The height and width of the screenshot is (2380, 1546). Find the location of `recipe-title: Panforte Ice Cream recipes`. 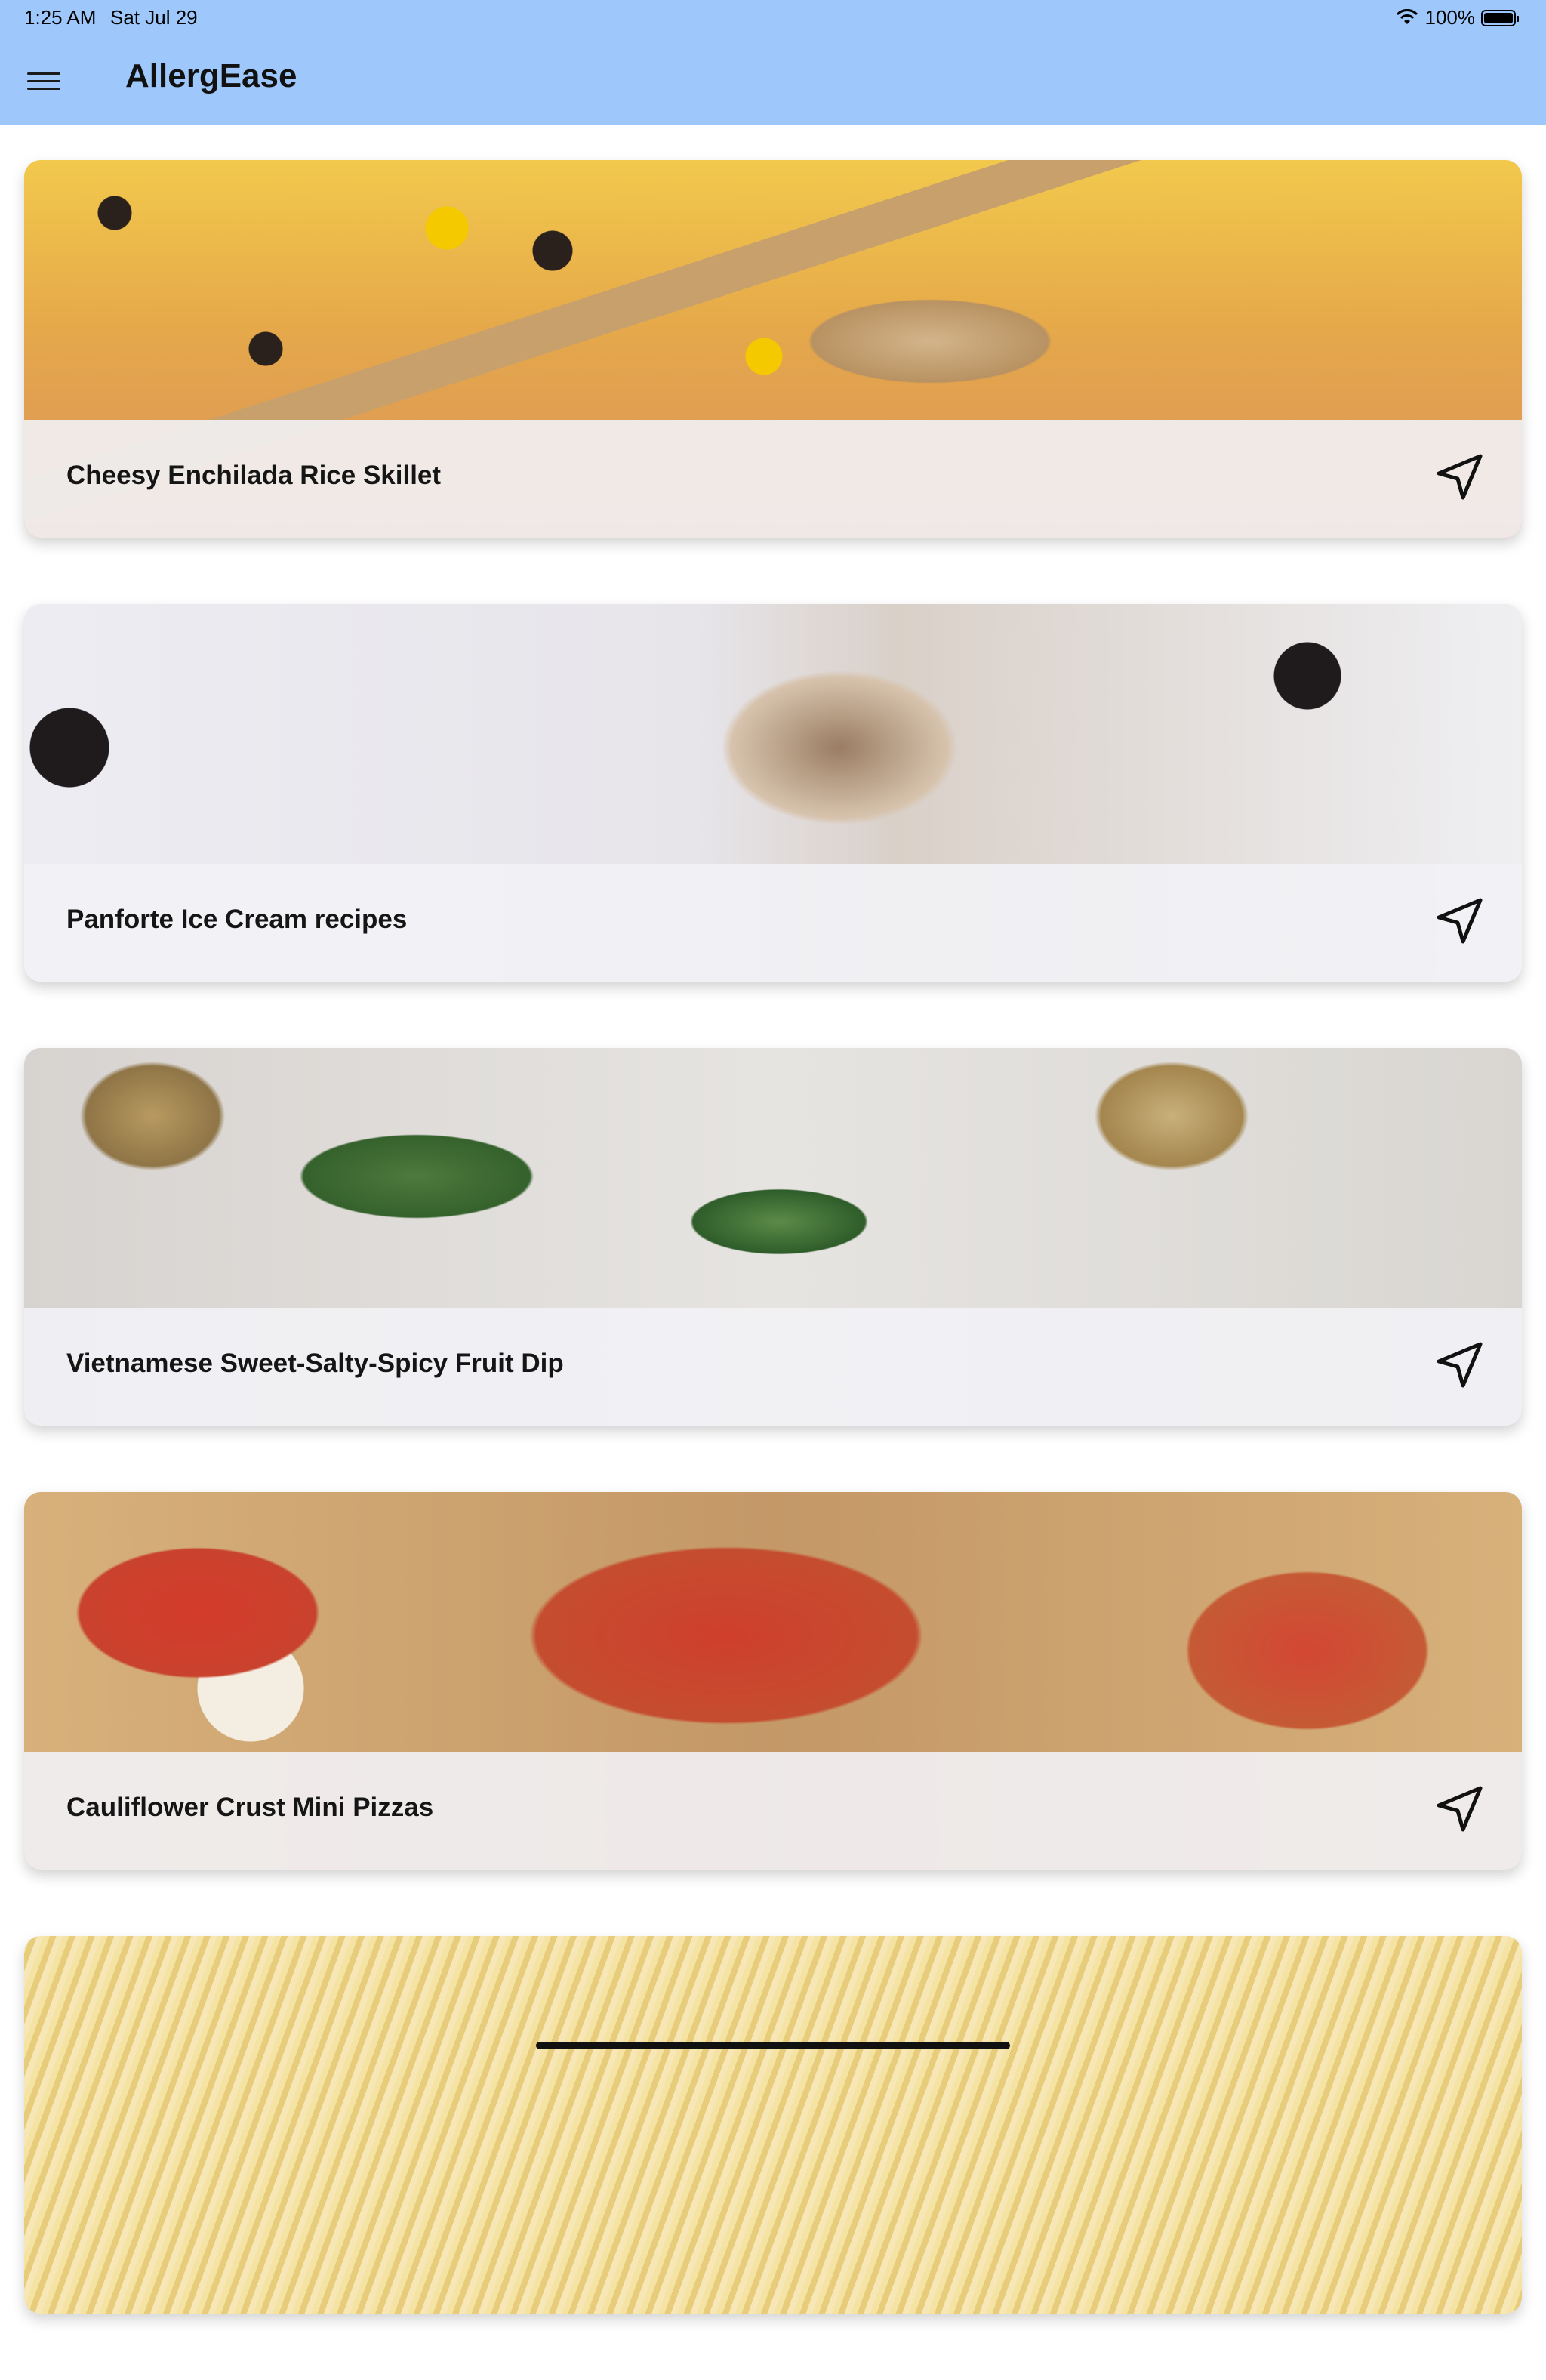

recipe-title: Panforte Ice Cream recipes is located at coordinates (237, 920).